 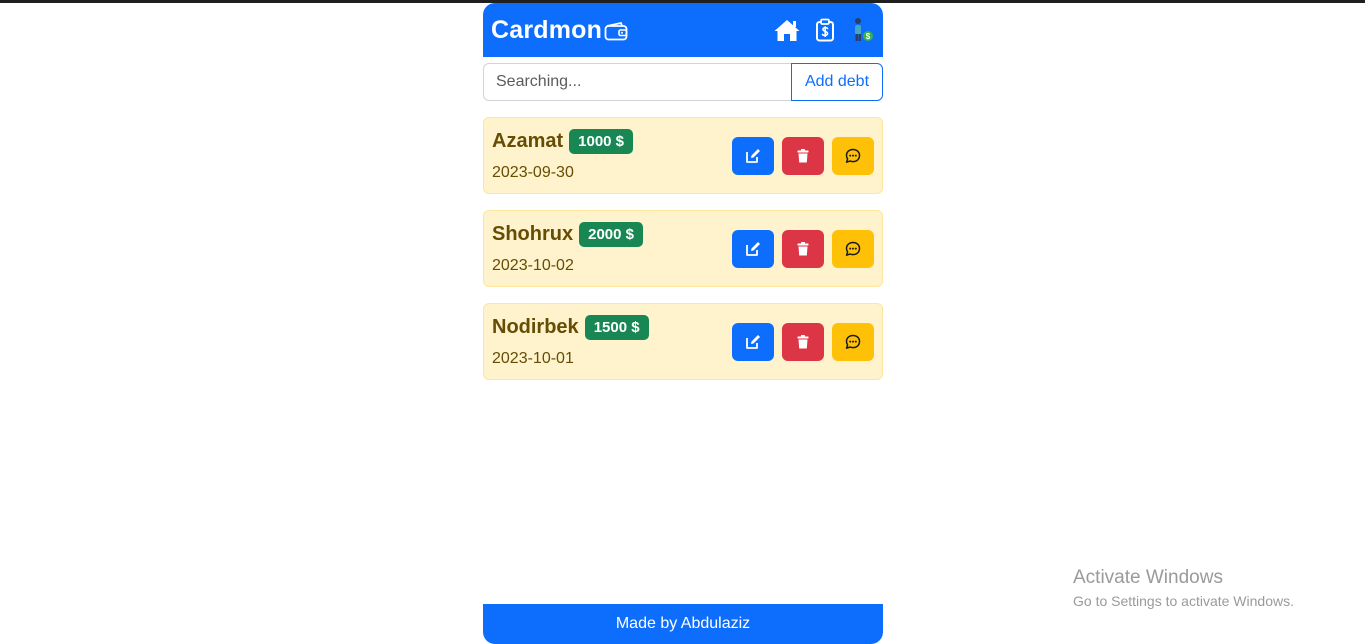 What do you see at coordinates (637, 82) in the screenshot?
I see `search-input` at bounding box center [637, 82].